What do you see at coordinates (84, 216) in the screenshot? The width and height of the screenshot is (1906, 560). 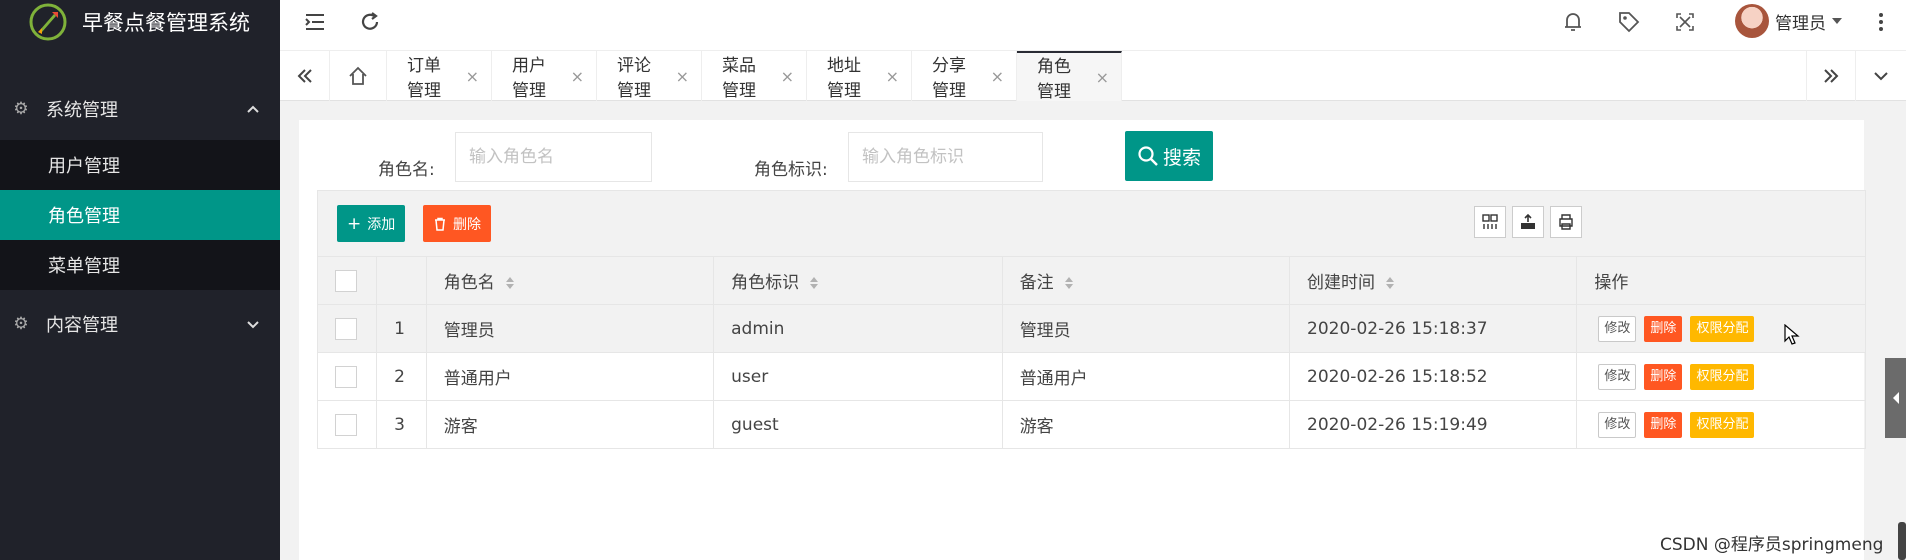 I see `sidebar-item-label: 角色管理` at bounding box center [84, 216].